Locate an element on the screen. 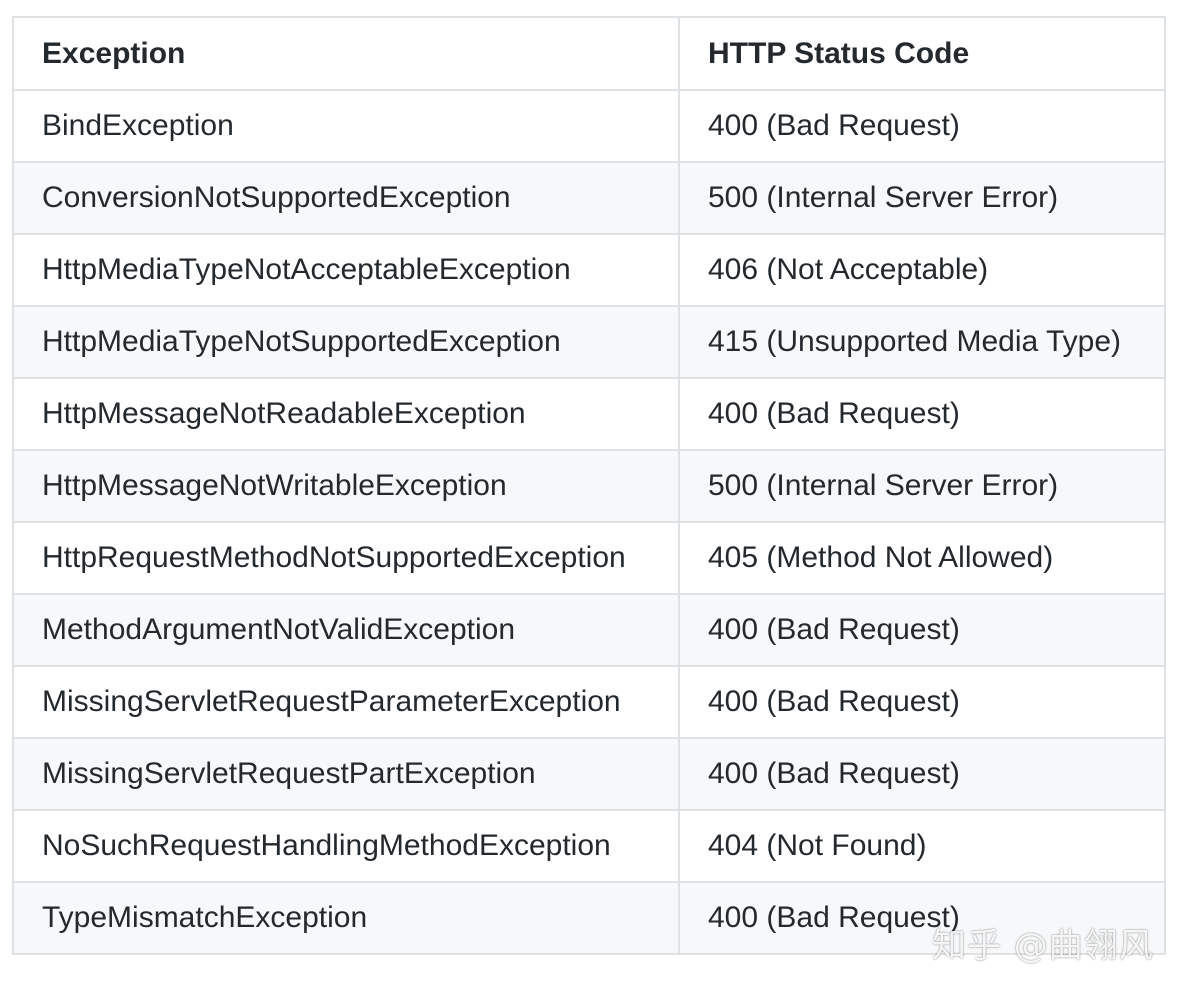 The height and width of the screenshot is (998, 1182). exception-cell: MissingServletRequestPartException is located at coordinates (346, 774).